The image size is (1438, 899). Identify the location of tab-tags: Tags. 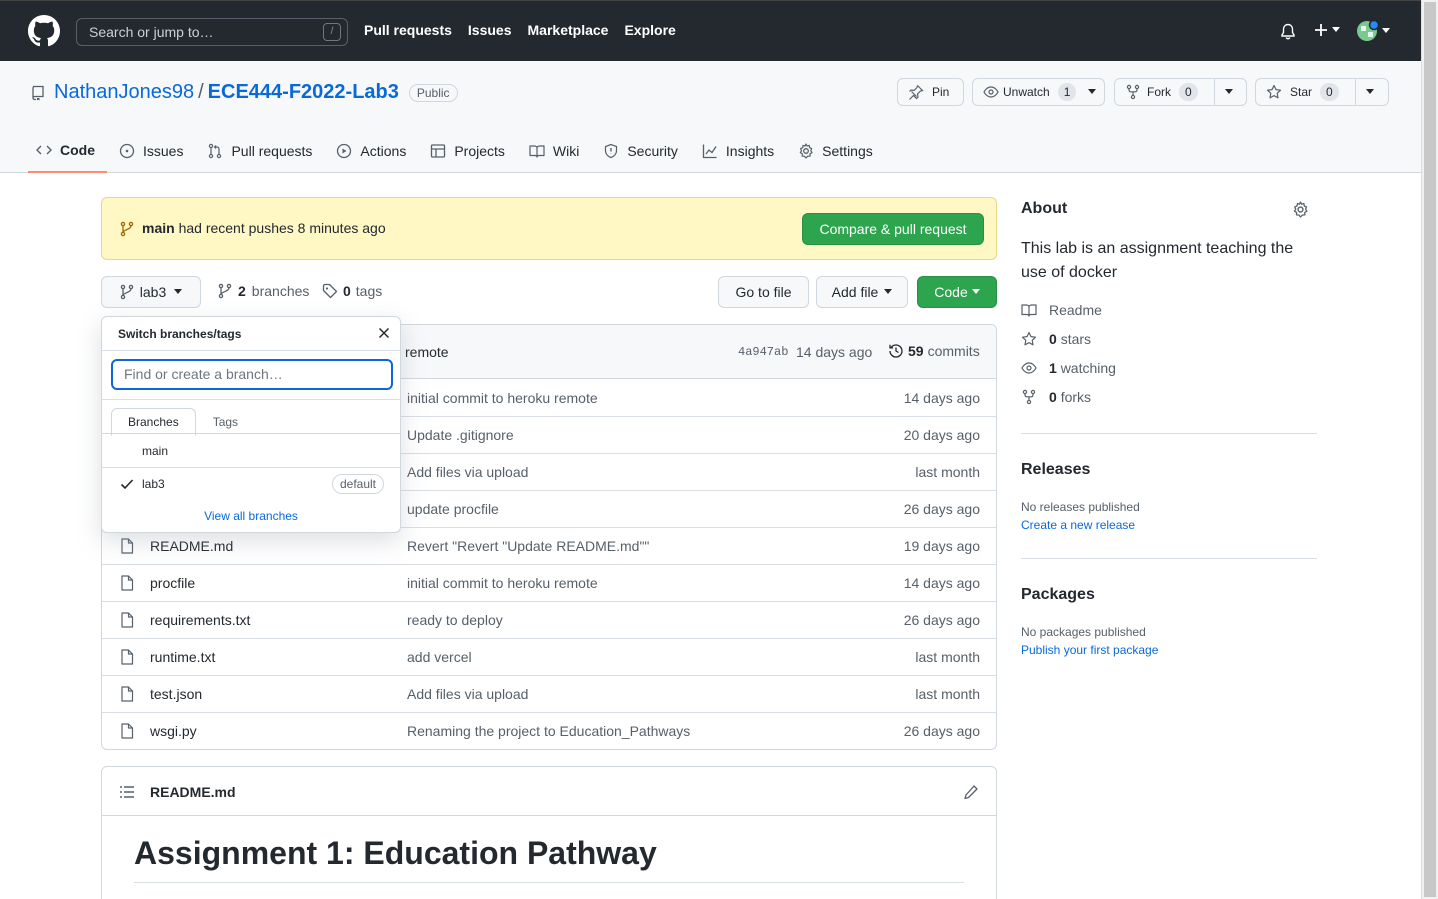
(225, 422).